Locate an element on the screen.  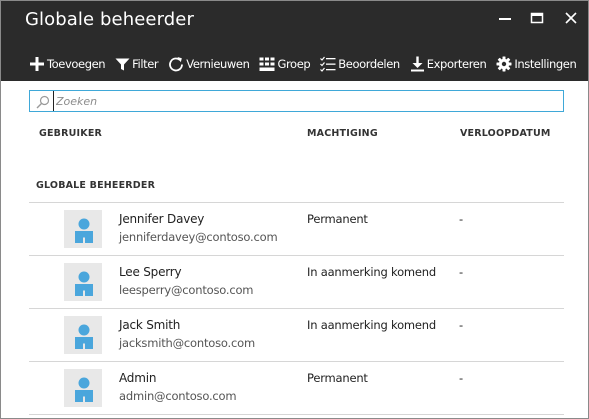
search-icon is located at coordinates (43, 102).